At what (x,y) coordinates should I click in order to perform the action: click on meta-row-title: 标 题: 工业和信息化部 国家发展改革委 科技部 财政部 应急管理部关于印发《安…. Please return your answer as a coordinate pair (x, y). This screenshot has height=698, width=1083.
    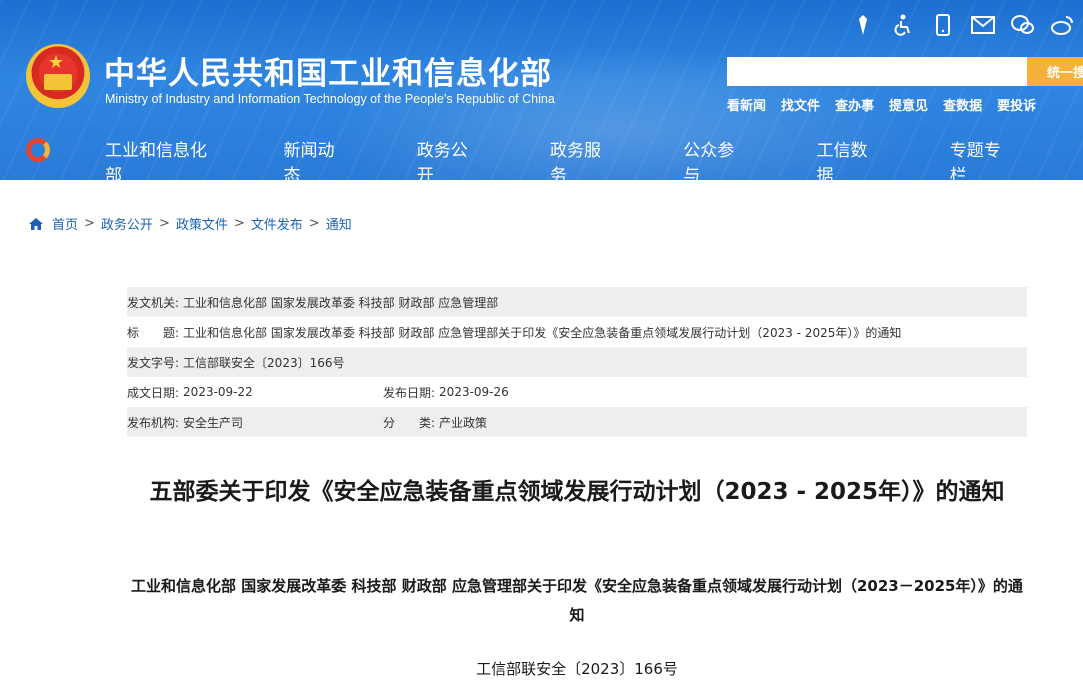
    Looking at the image, I should click on (577, 332).